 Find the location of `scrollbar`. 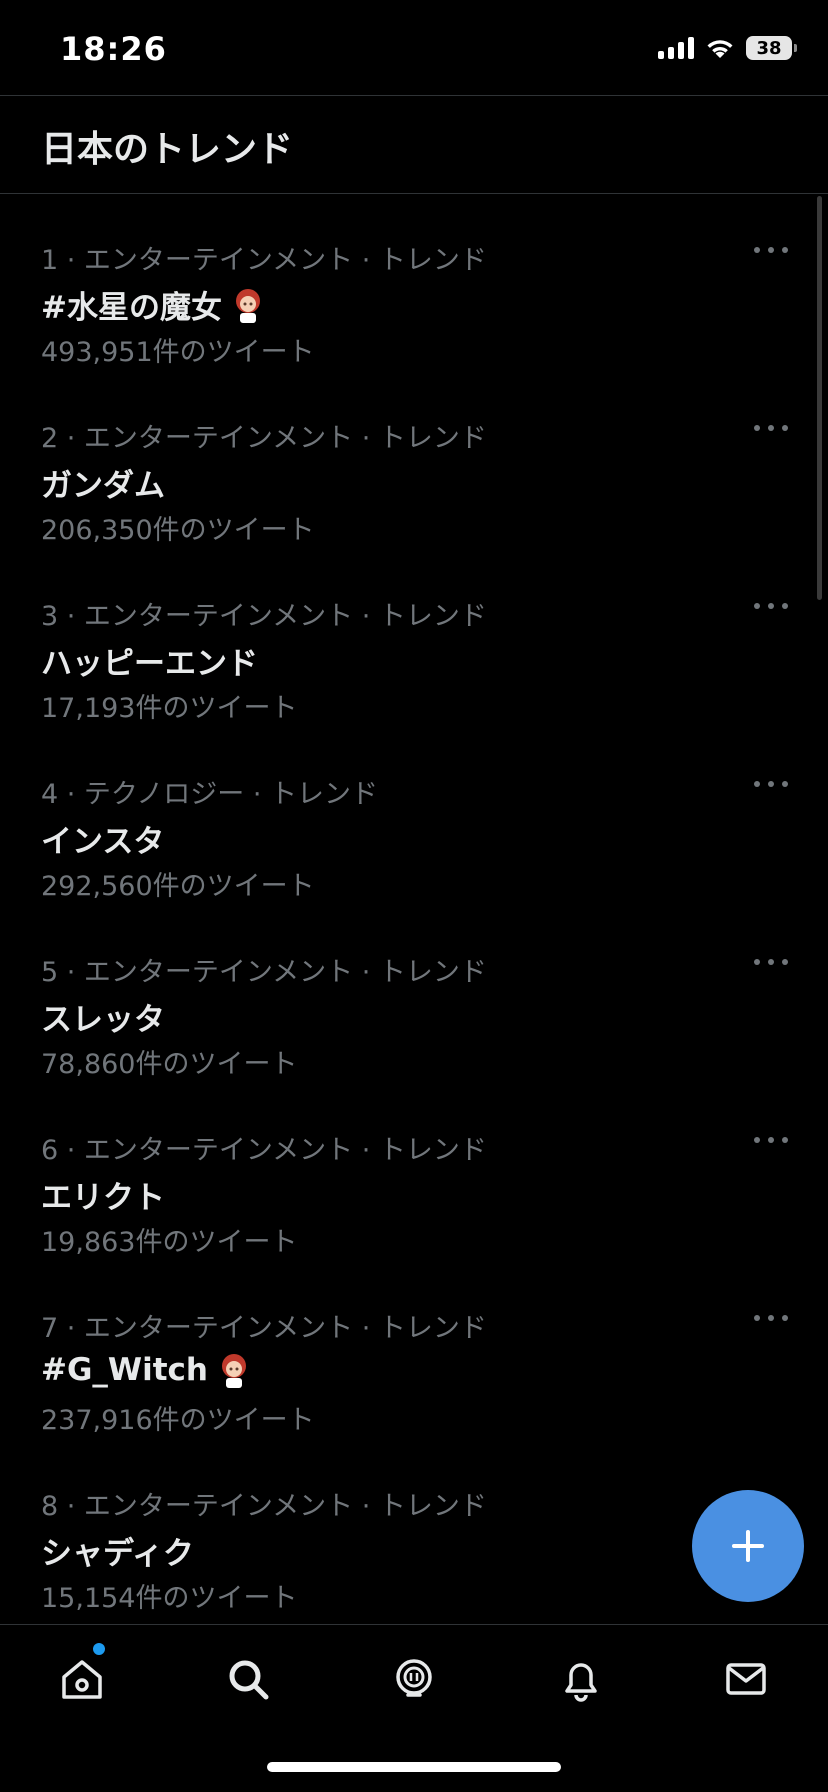

scrollbar is located at coordinates (819, 398).